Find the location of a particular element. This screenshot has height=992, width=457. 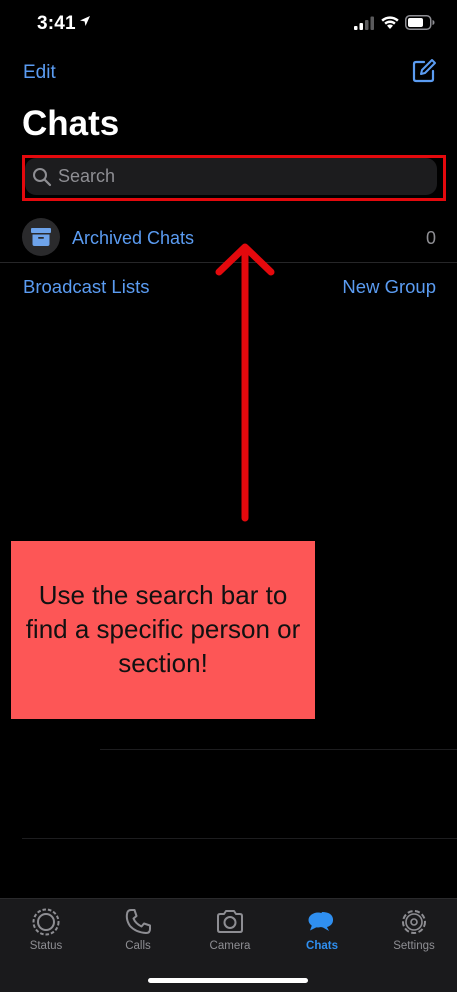

battery-icon is located at coordinates (420, 22).